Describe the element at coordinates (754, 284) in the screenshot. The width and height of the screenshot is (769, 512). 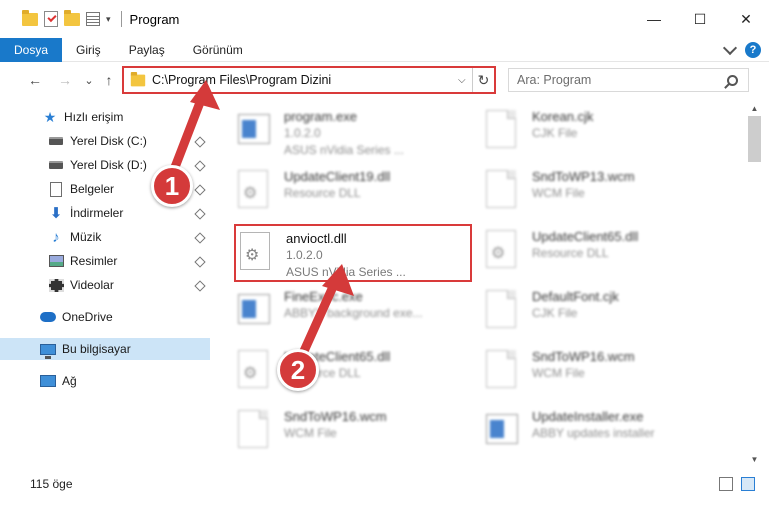
I see `vertical-scrollbar: ▲ ▼` at that location.